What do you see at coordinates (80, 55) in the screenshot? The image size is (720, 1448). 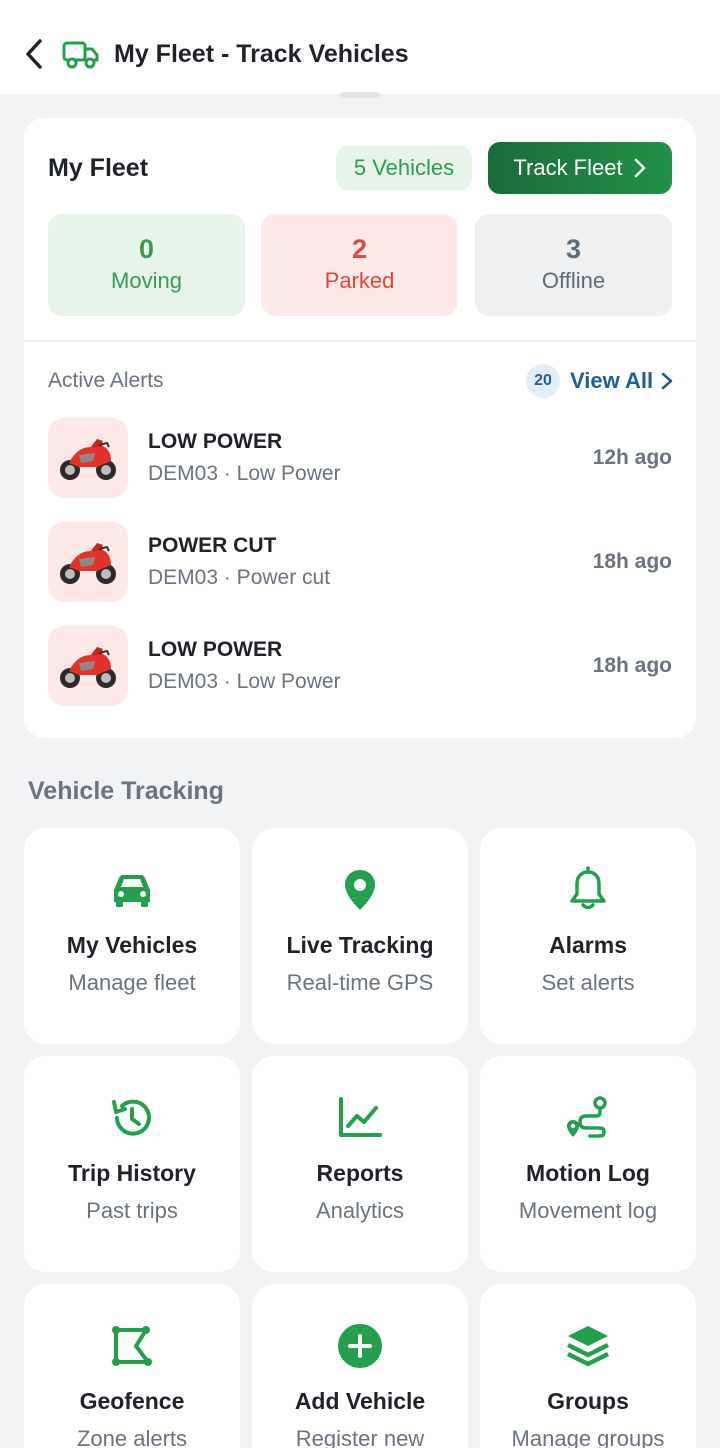 I see `truck-icon` at bounding box center [80, 55].